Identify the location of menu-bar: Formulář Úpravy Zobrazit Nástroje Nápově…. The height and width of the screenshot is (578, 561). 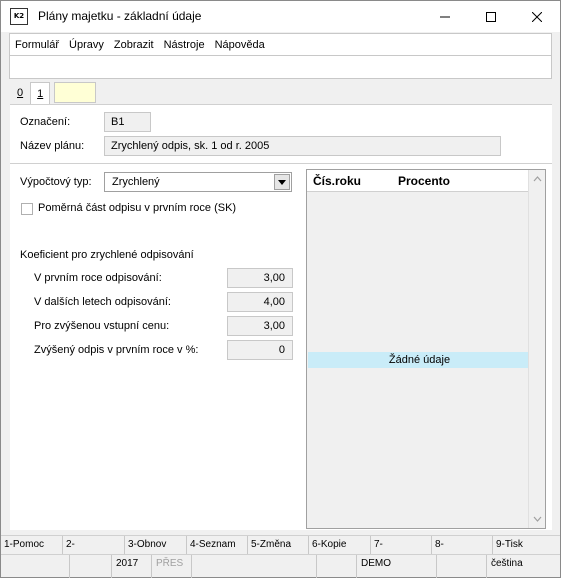
(280, 44).